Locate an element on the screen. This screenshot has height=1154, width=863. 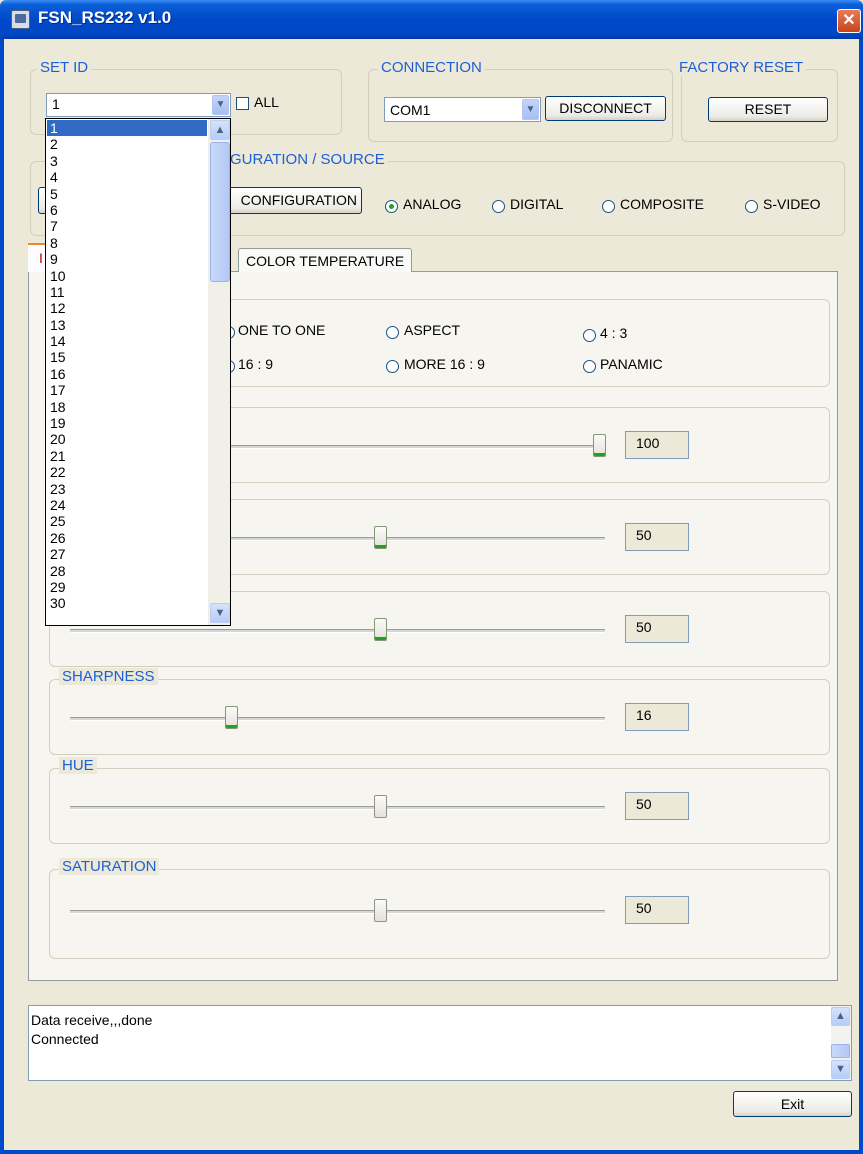
slider-value-field: 16 is located at coordinates (657, 717).